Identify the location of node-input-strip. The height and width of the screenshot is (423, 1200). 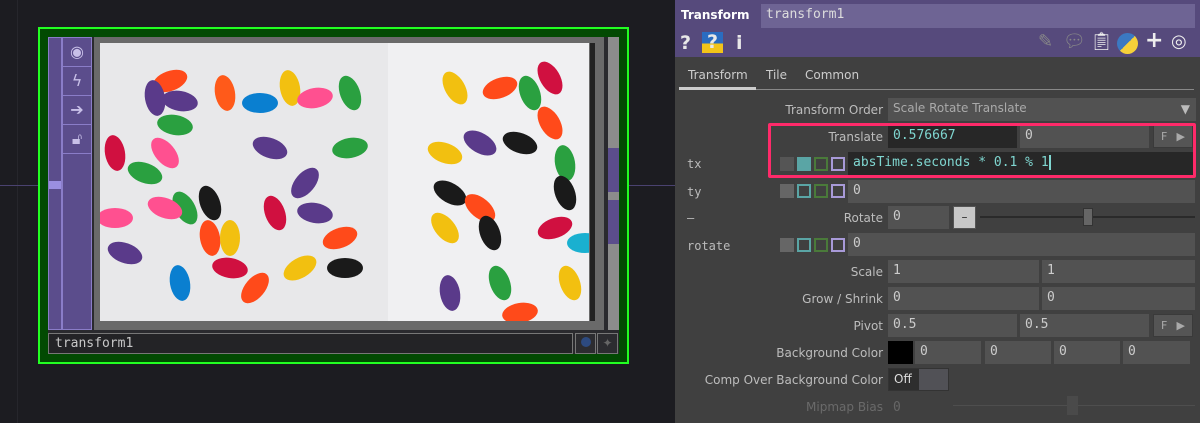
(55, 183).